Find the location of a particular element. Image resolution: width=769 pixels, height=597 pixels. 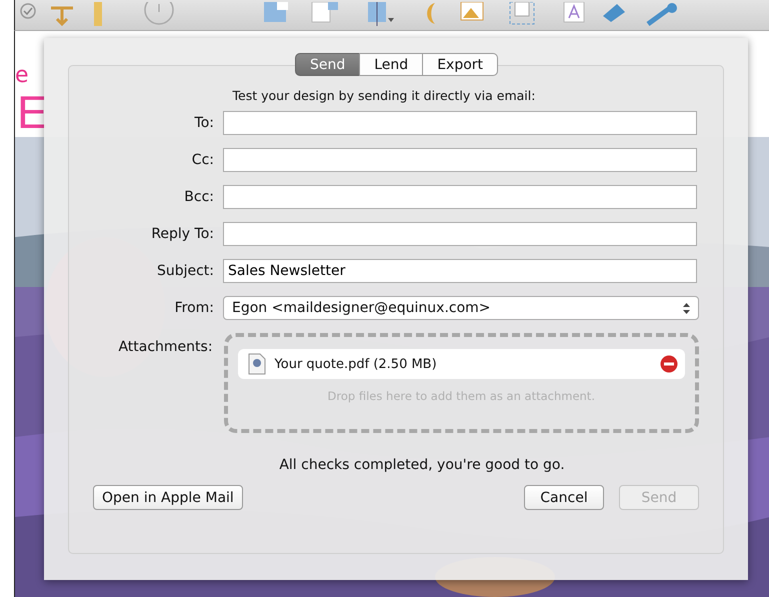

from-popup: Egon <maildesigner@equinux.com> is located at coordinates (461, 308).